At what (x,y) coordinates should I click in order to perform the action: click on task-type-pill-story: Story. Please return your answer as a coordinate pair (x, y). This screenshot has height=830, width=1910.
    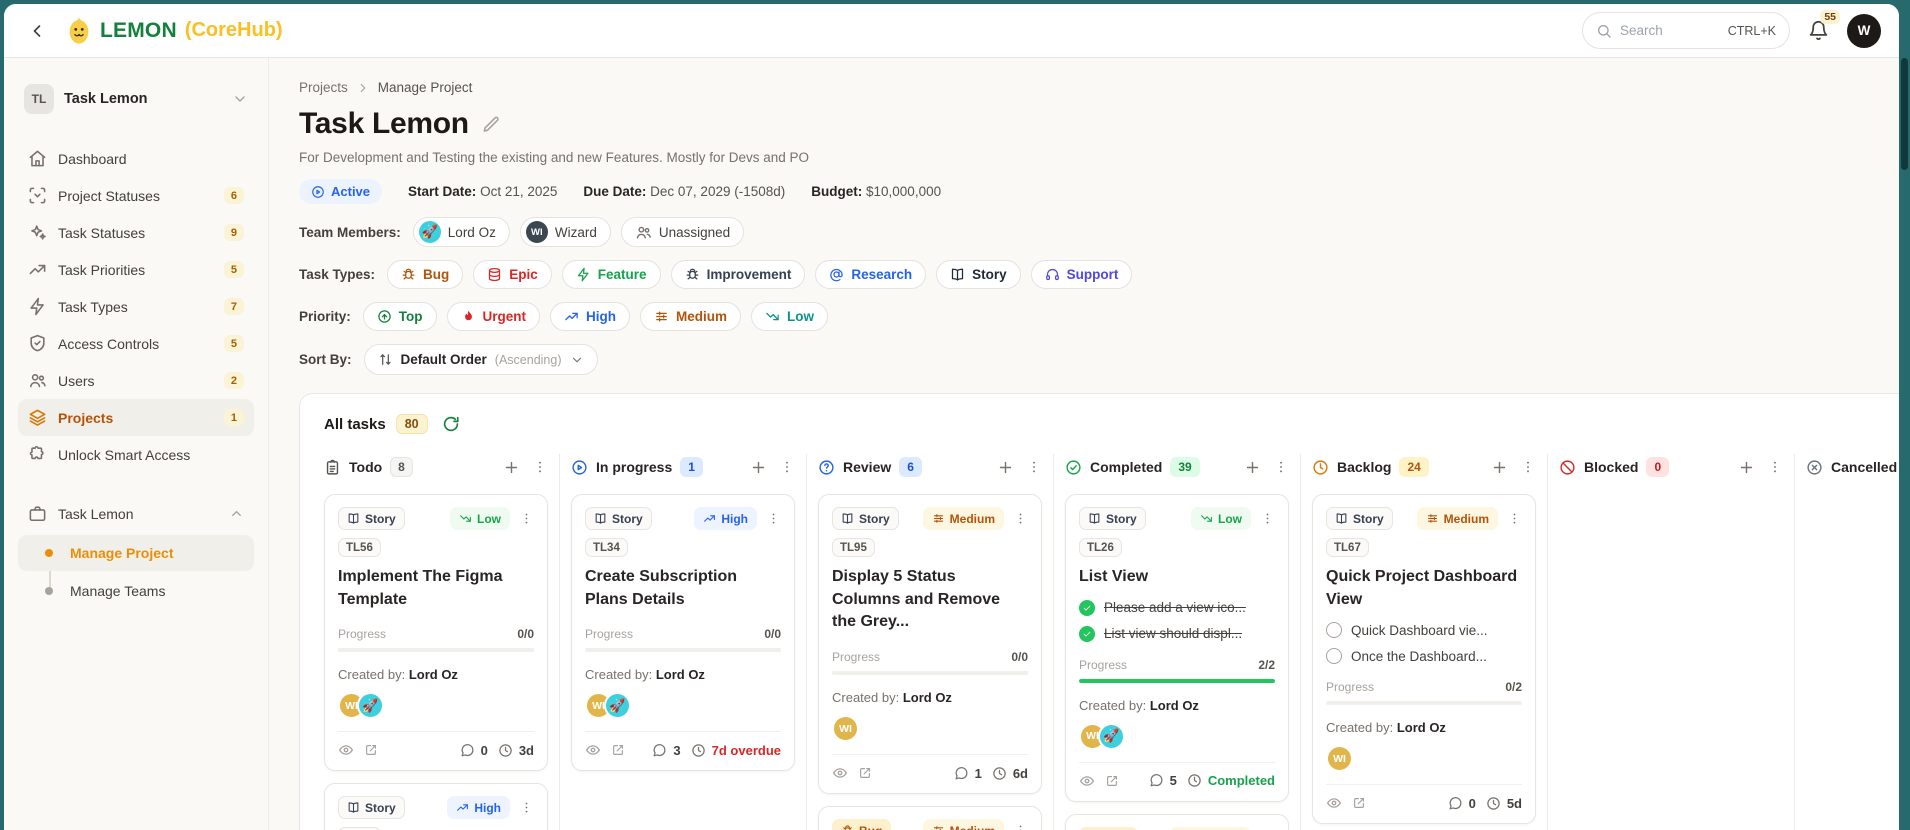
    Looking at the image, I should click on (978, 274).